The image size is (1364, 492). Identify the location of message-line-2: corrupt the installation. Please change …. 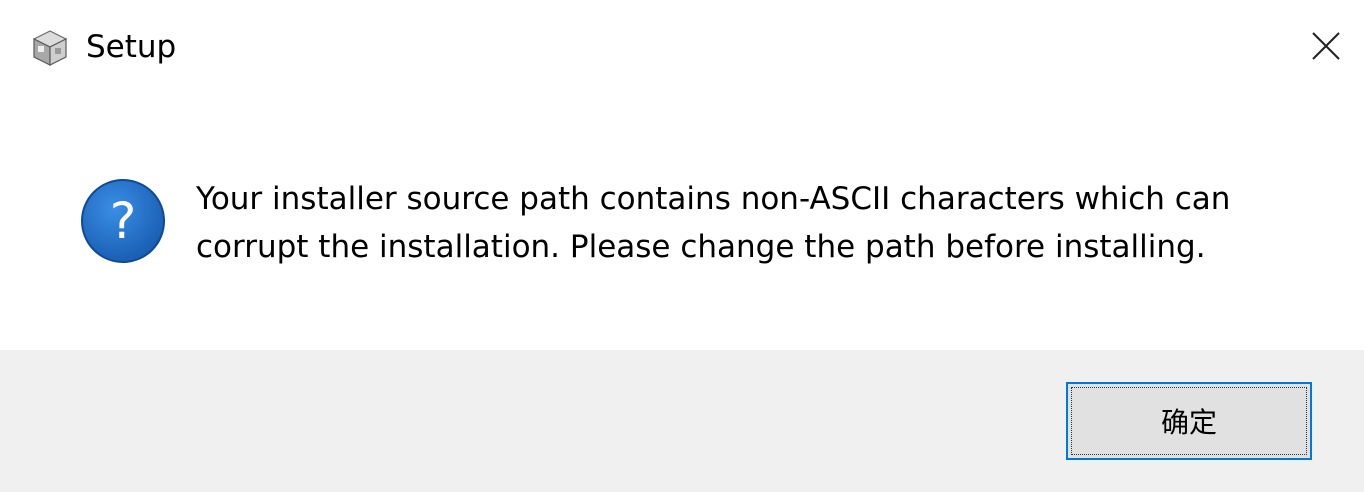
(701, 247).